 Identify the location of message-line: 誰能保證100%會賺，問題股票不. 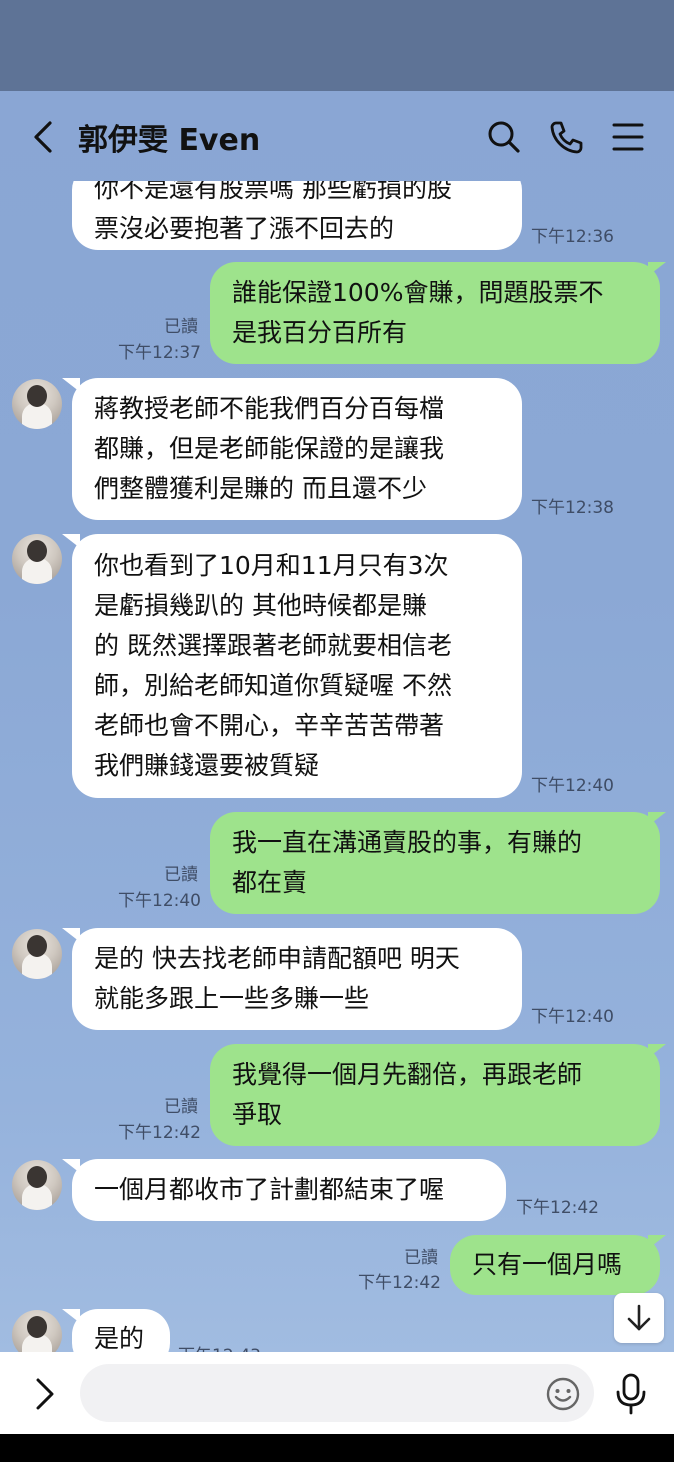
(418, 292).